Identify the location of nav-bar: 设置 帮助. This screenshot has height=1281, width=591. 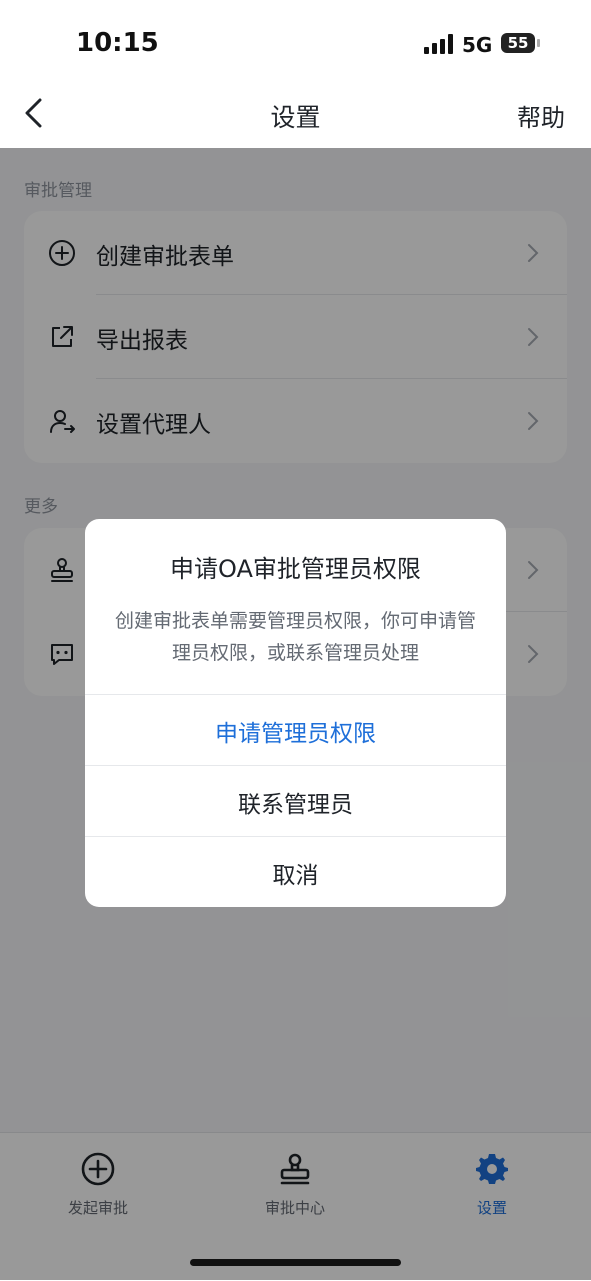
(295, 114).